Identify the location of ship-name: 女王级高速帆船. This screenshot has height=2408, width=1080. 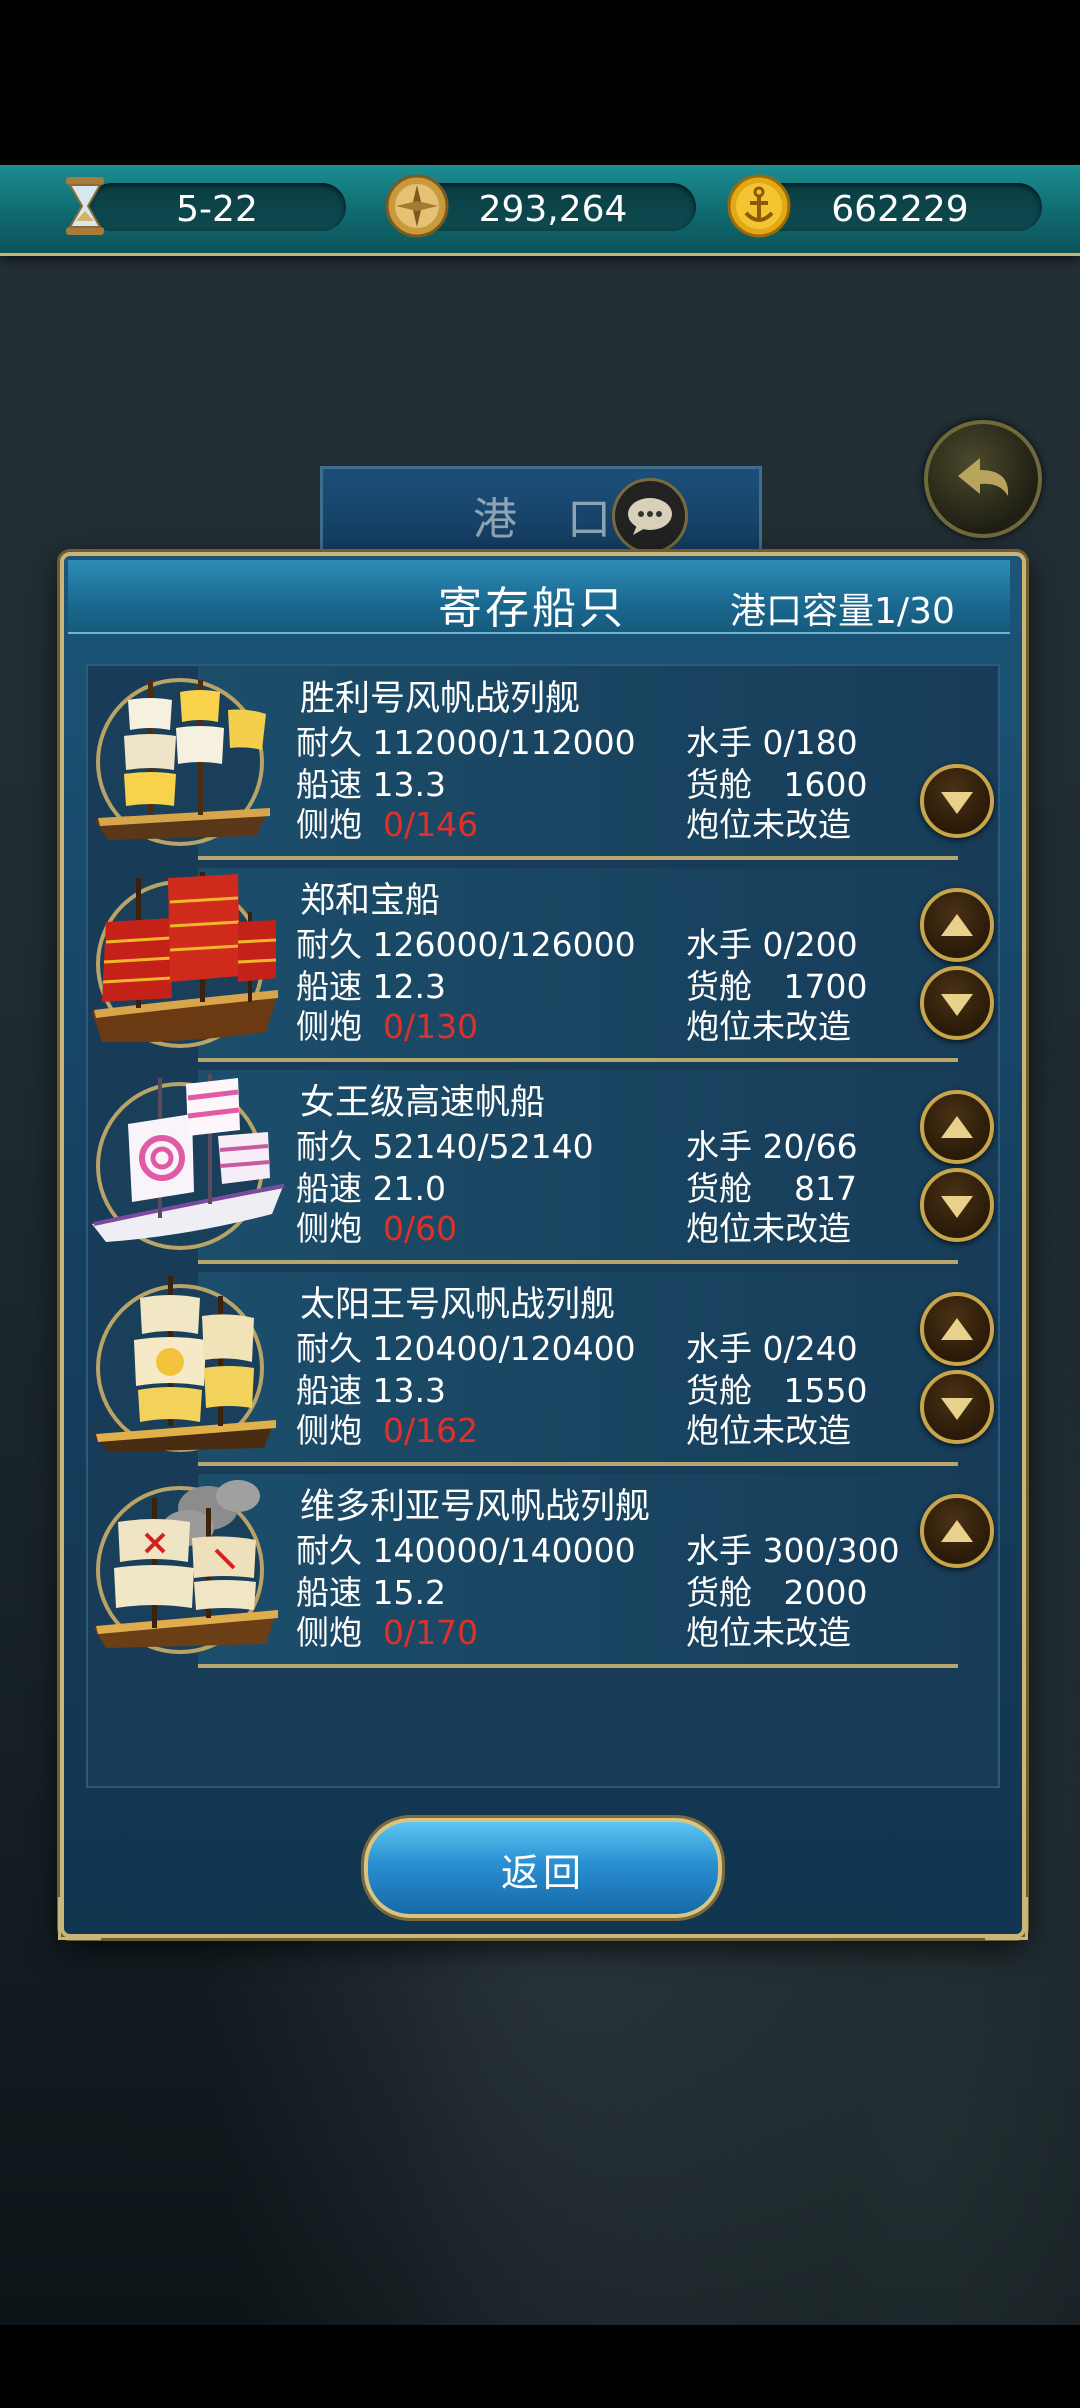
(423, 1103).